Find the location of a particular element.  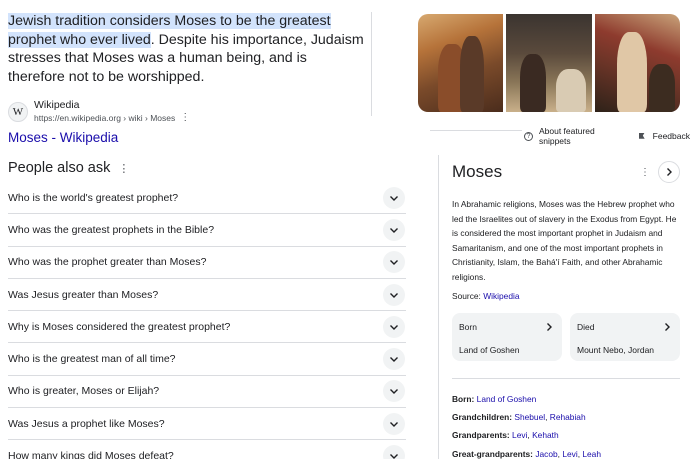

paa-question-row: Was Jesus greater than Moses? is located at coordinates (207, 295).